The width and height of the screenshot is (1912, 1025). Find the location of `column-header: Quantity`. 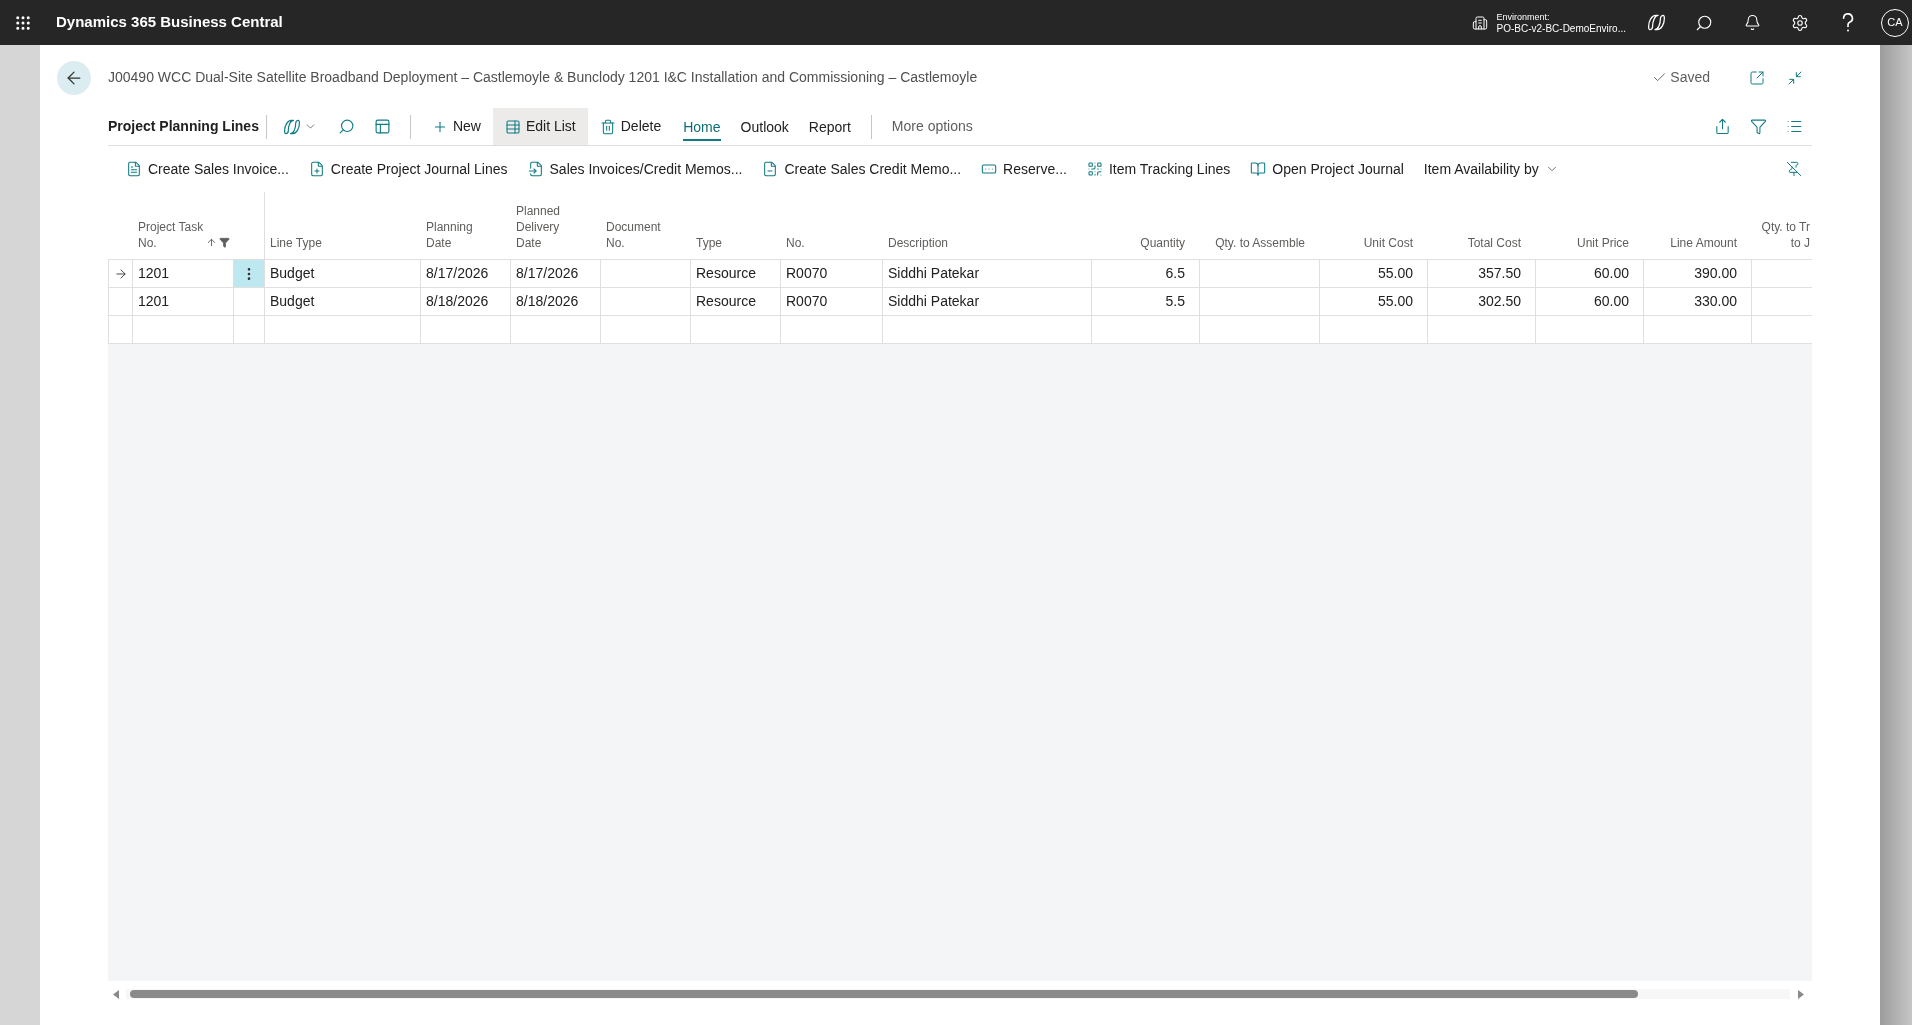

column-header: Quantity is located at coordinates (1162, 243).